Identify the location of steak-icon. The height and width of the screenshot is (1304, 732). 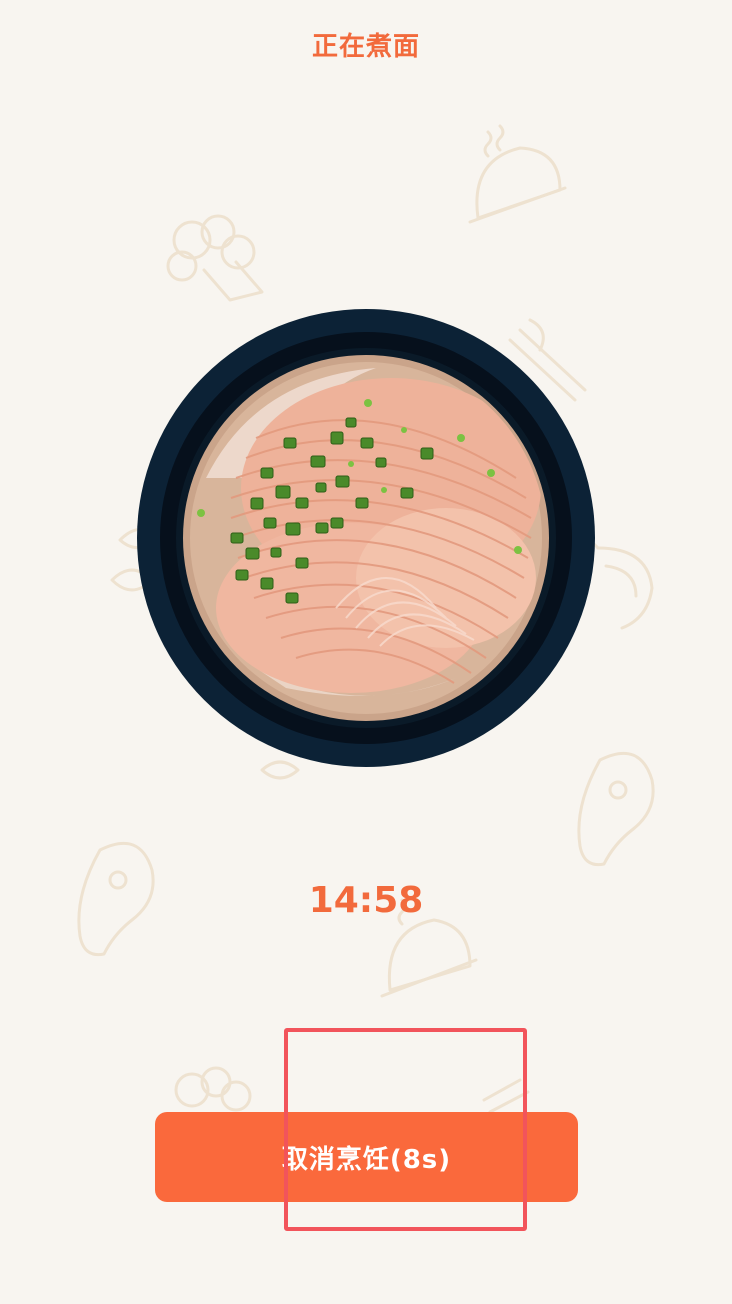
(616, 809).